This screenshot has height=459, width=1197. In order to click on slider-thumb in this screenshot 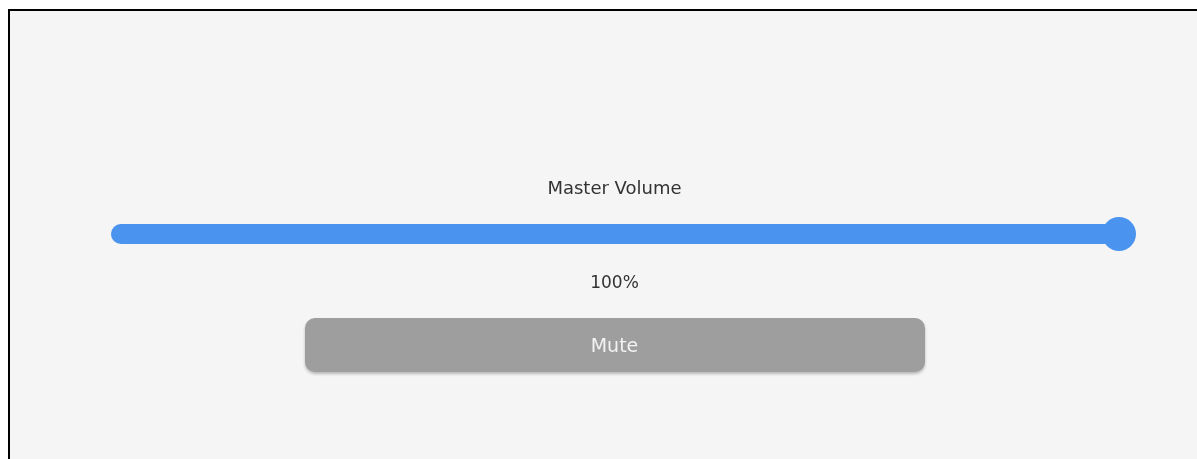, I will do `click(1119, 234)`.